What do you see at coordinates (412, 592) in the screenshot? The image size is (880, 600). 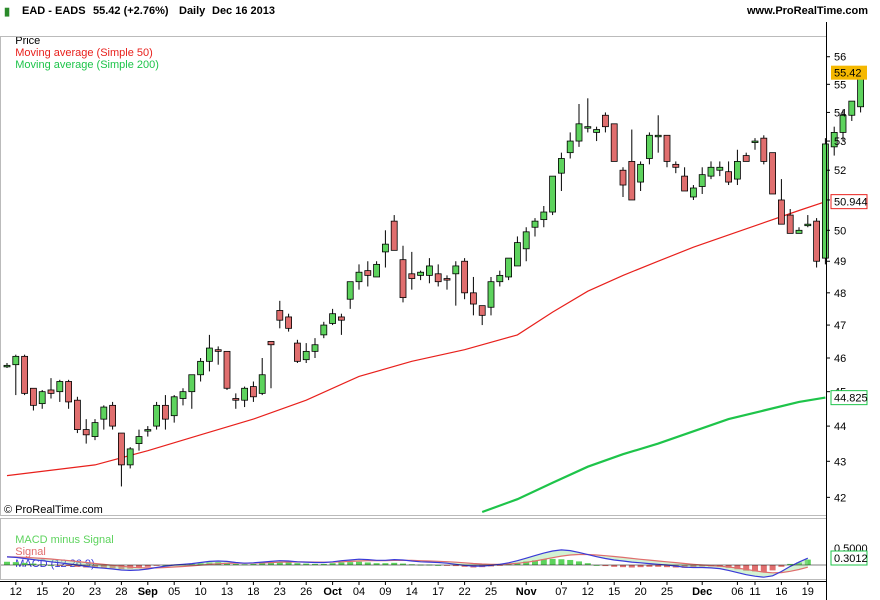 I see `time-tick-label: 14` at bounding box center [412, 592].